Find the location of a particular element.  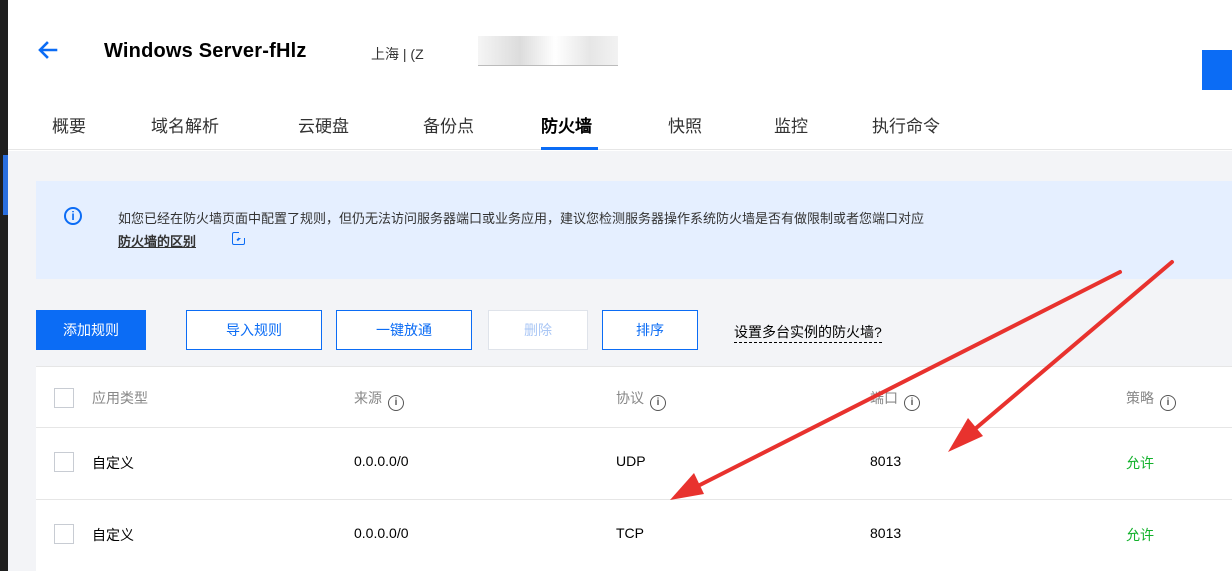

tab-dns: 域名解析 is located at coordinates (187, 131).